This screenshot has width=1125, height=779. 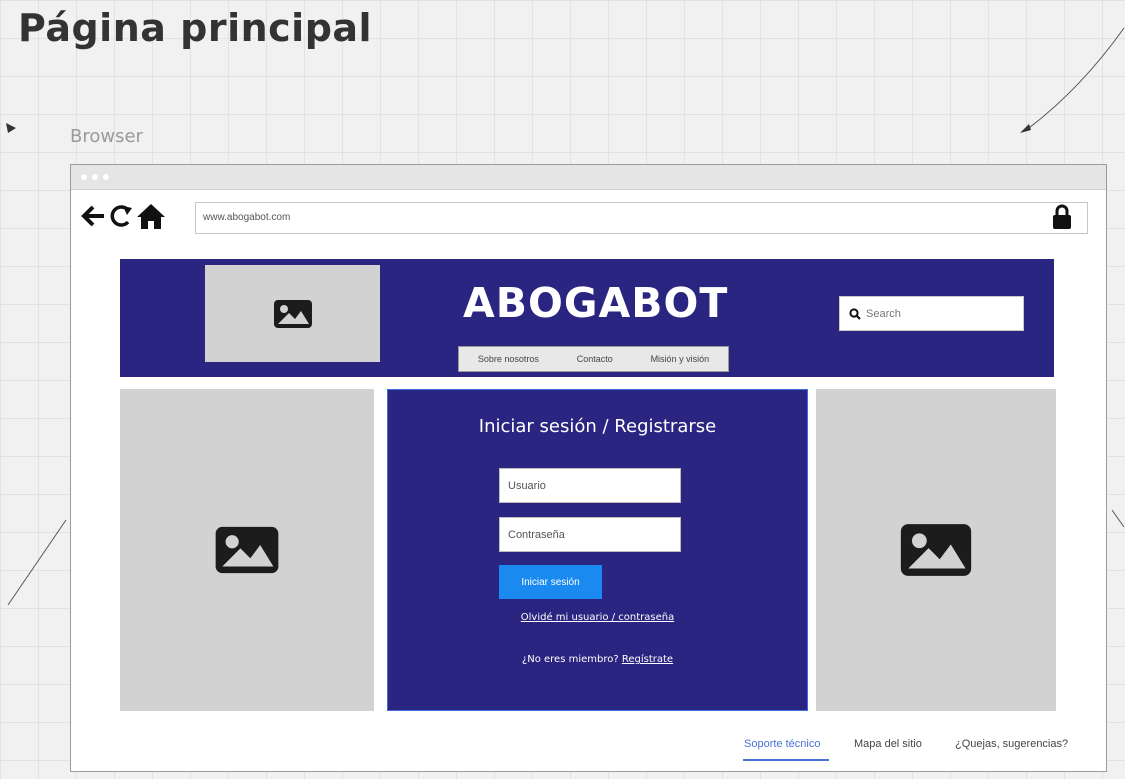 I want to click on nav-item-mission: Misión y visión, so click(x=680, y=359).